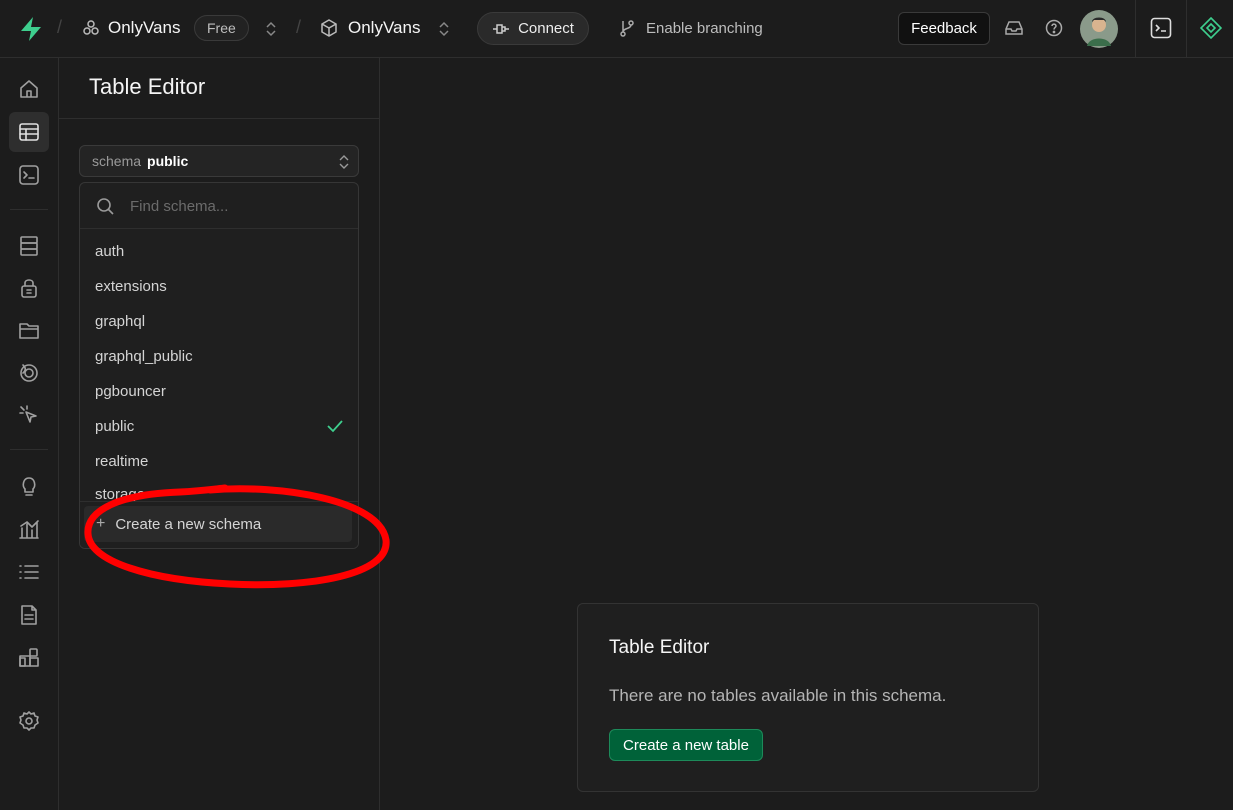  Describe the element at coordinates (29, 288) in the screenshot. I see `auth-icon` at that location.